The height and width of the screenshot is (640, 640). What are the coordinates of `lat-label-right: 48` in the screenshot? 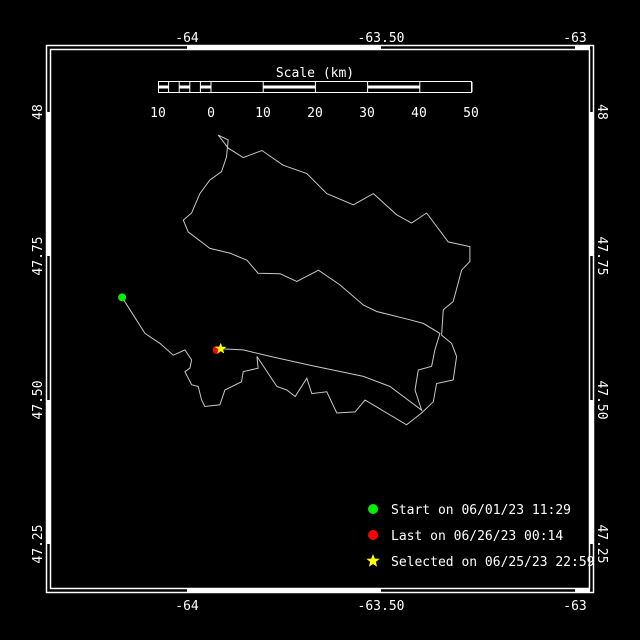 It's located at (601, 112).